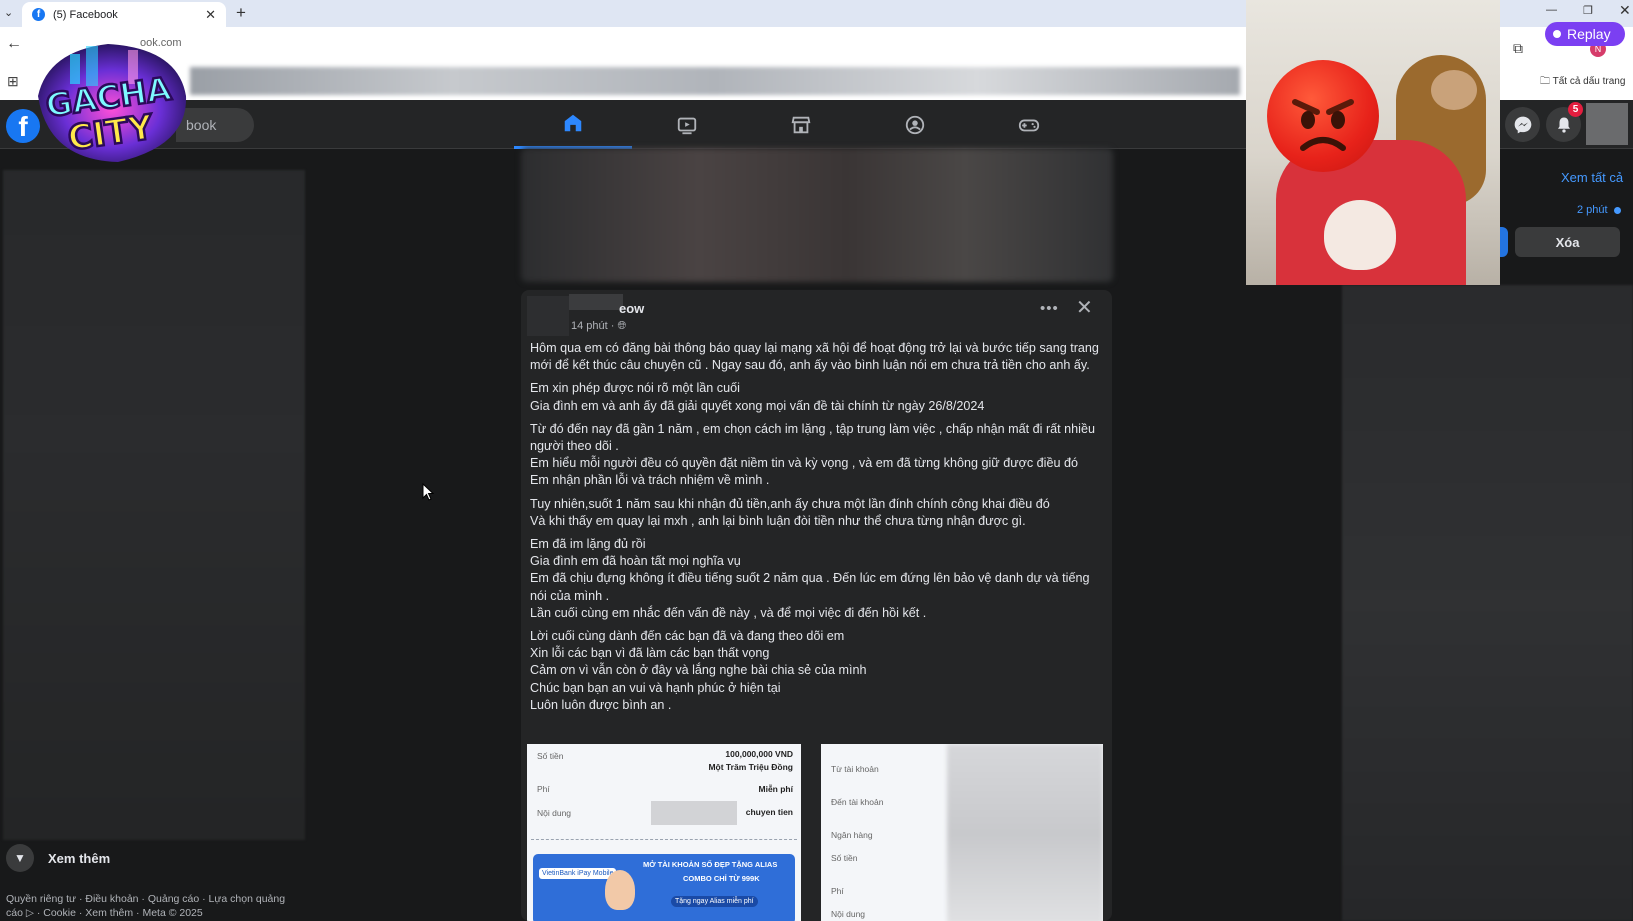  Describe the element at coordinates (1518, 48) in the screenshot. I see `extensions-icon: ⧉` at that location.